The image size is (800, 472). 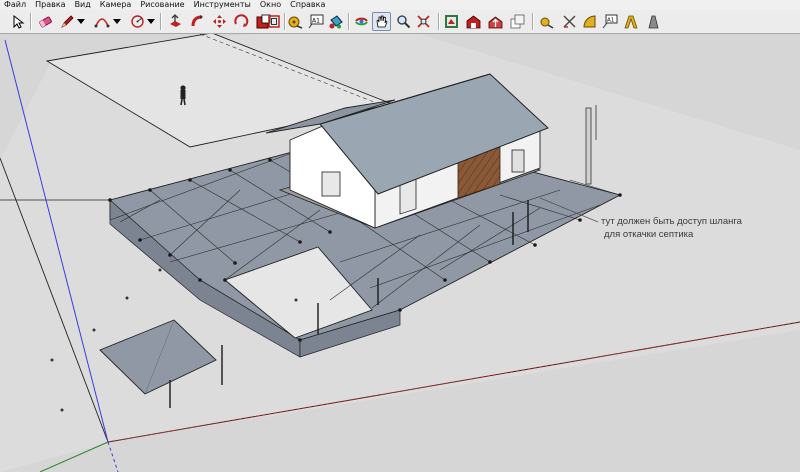 I want to click on label-a1-icon: A1, so click(x=609, y=21).